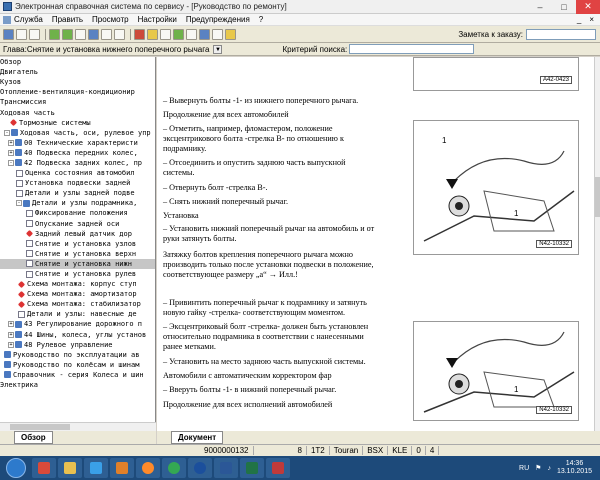  I want to click on taskbar-app-firefox-icon, so click(148, 468).